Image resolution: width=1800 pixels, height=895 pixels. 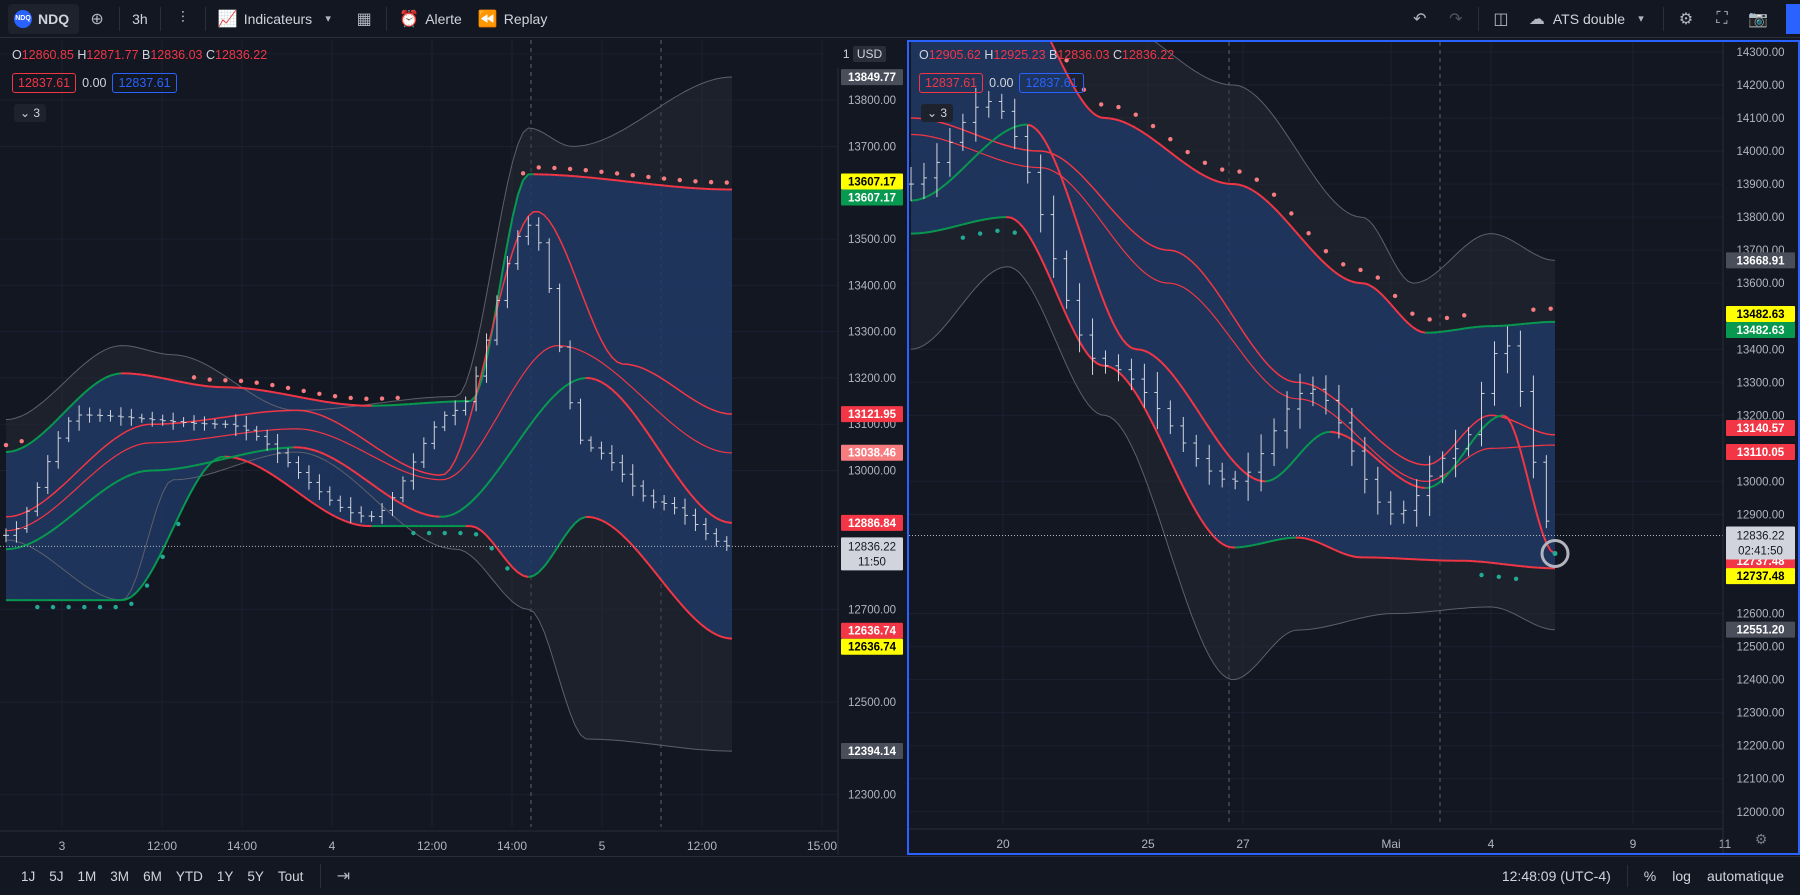 I want to click on symbol-search-button: NDQ NDQ, so click(x=44, y=18).